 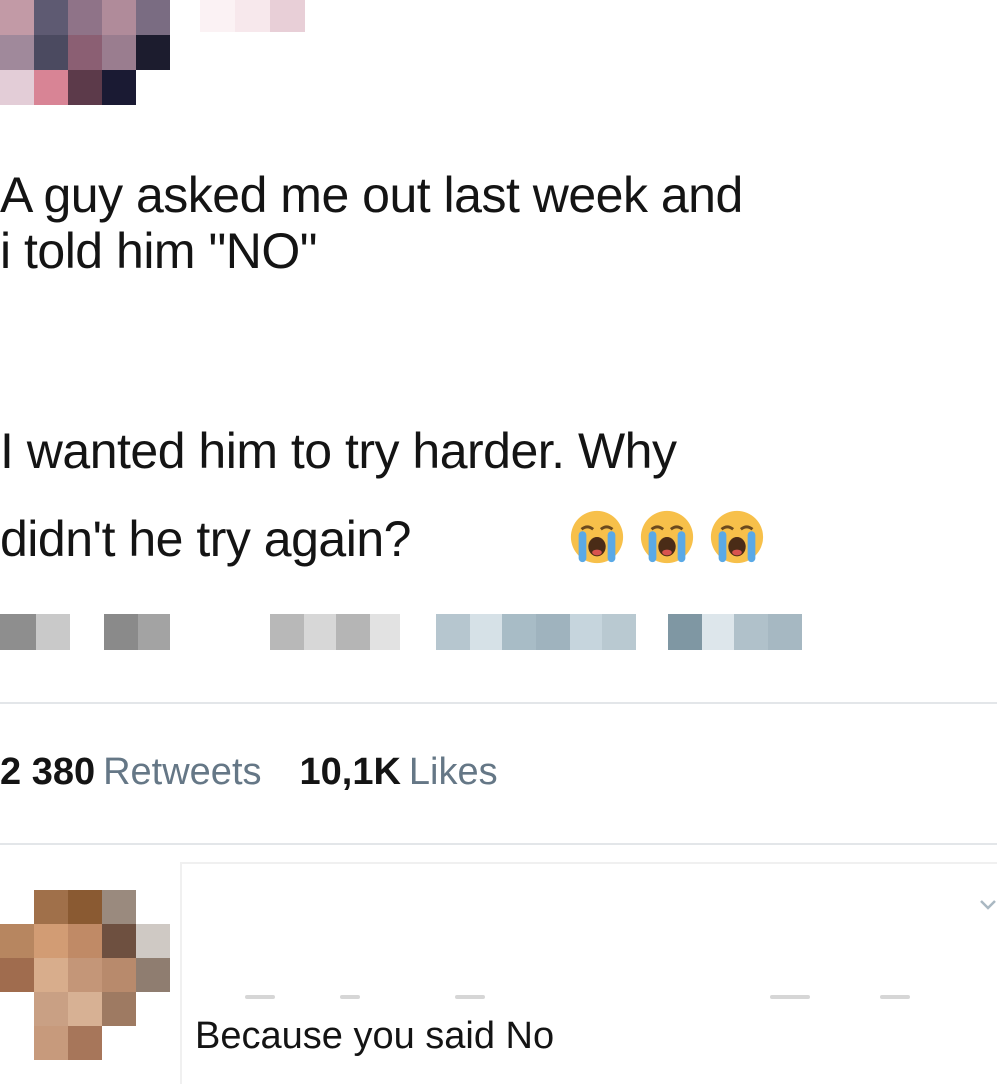 I want to click on engagement-stats: 2 380 Retweets 10,1K Likes, so click(x=268, y=772).